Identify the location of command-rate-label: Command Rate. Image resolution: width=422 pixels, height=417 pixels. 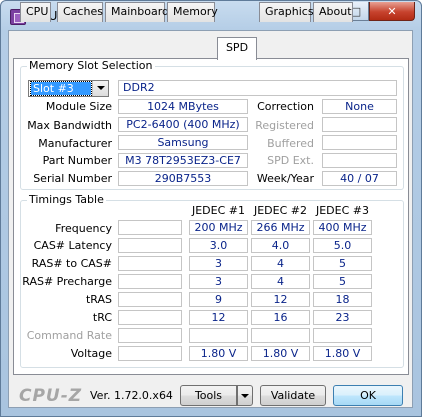
(69, 335).